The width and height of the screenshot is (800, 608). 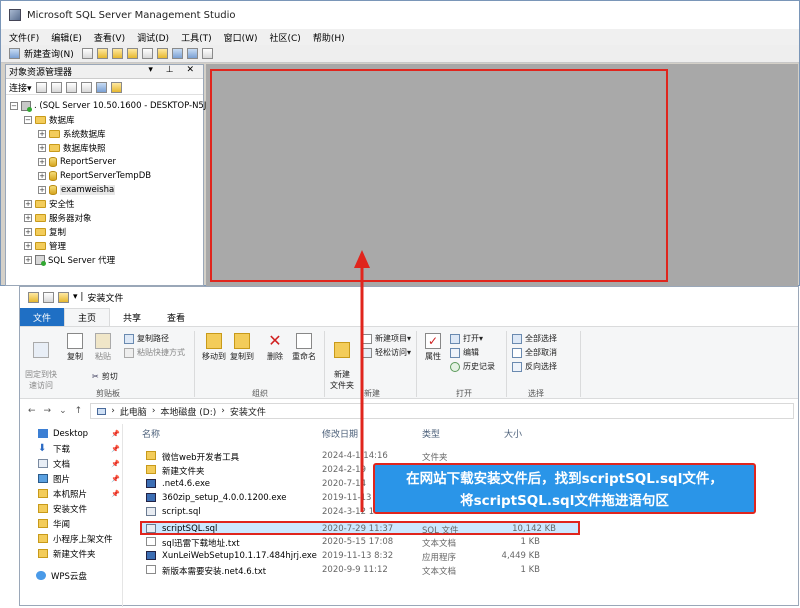 I want to click on nav-item-new-folder: 新建文件夹, so click(x=80, y=553).